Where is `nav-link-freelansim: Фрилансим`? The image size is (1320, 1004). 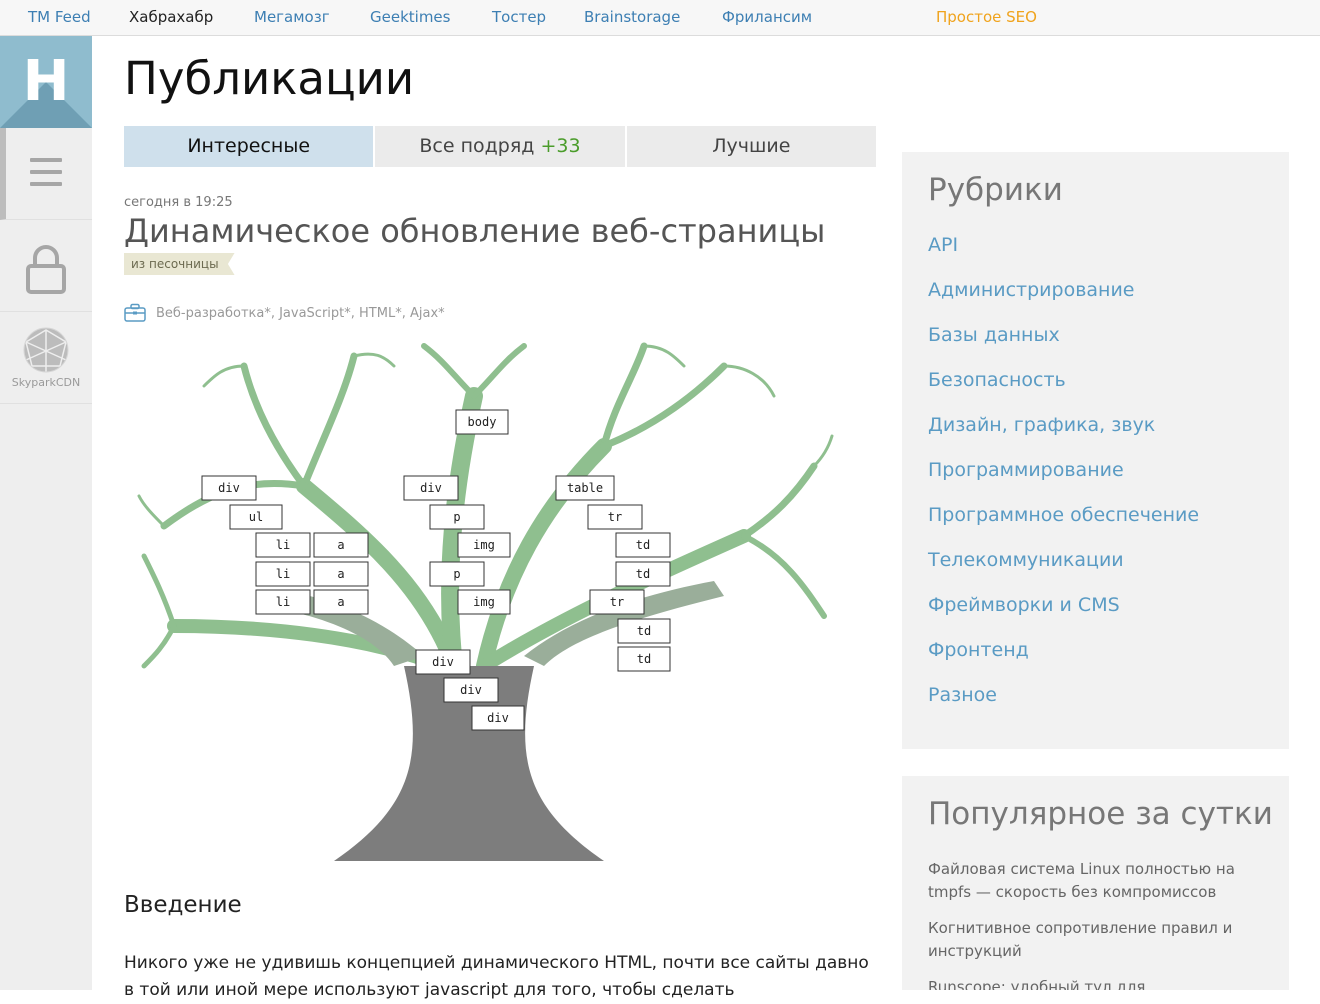 nav-link-freelansim: Фрилансим is located at coordinates (767, 17).